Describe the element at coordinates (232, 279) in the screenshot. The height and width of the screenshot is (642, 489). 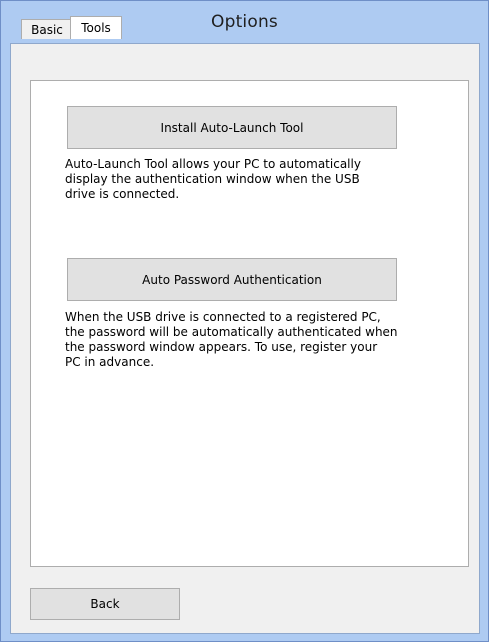
I see `auto-password-authentication-button: Auto Password Authentication` at that location.